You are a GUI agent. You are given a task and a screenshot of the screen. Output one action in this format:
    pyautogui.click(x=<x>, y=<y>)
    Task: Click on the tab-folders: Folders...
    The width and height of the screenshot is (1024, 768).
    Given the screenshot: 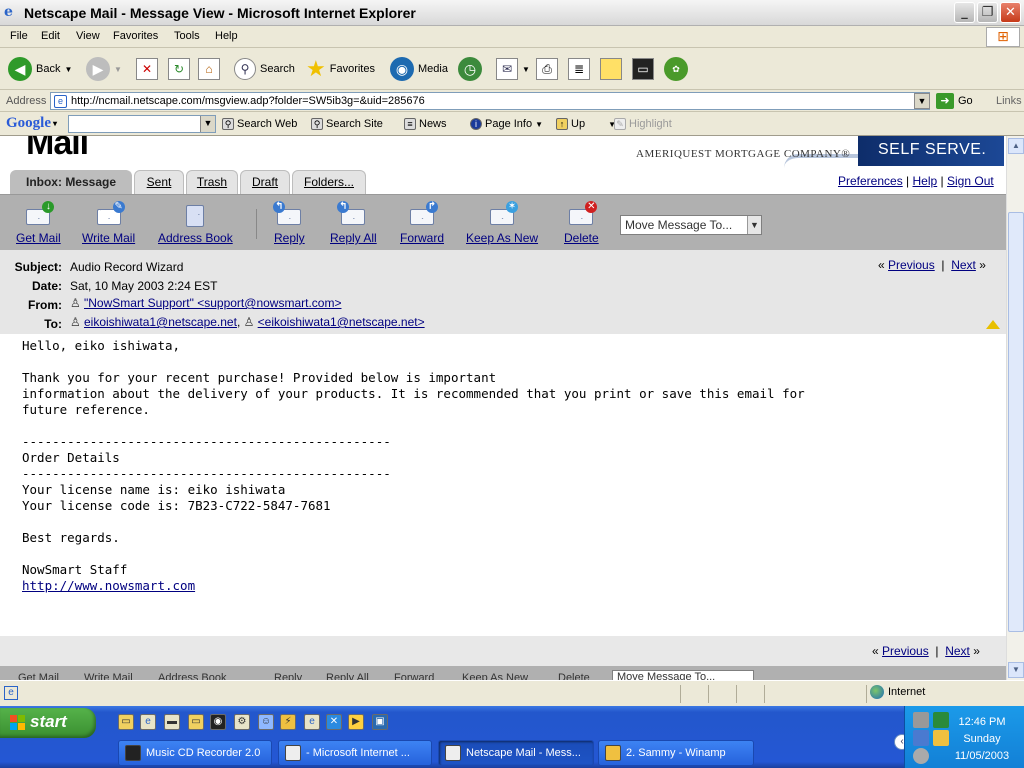 What is the action you would take?
    pyautogui.click(x=329, y=182)
    